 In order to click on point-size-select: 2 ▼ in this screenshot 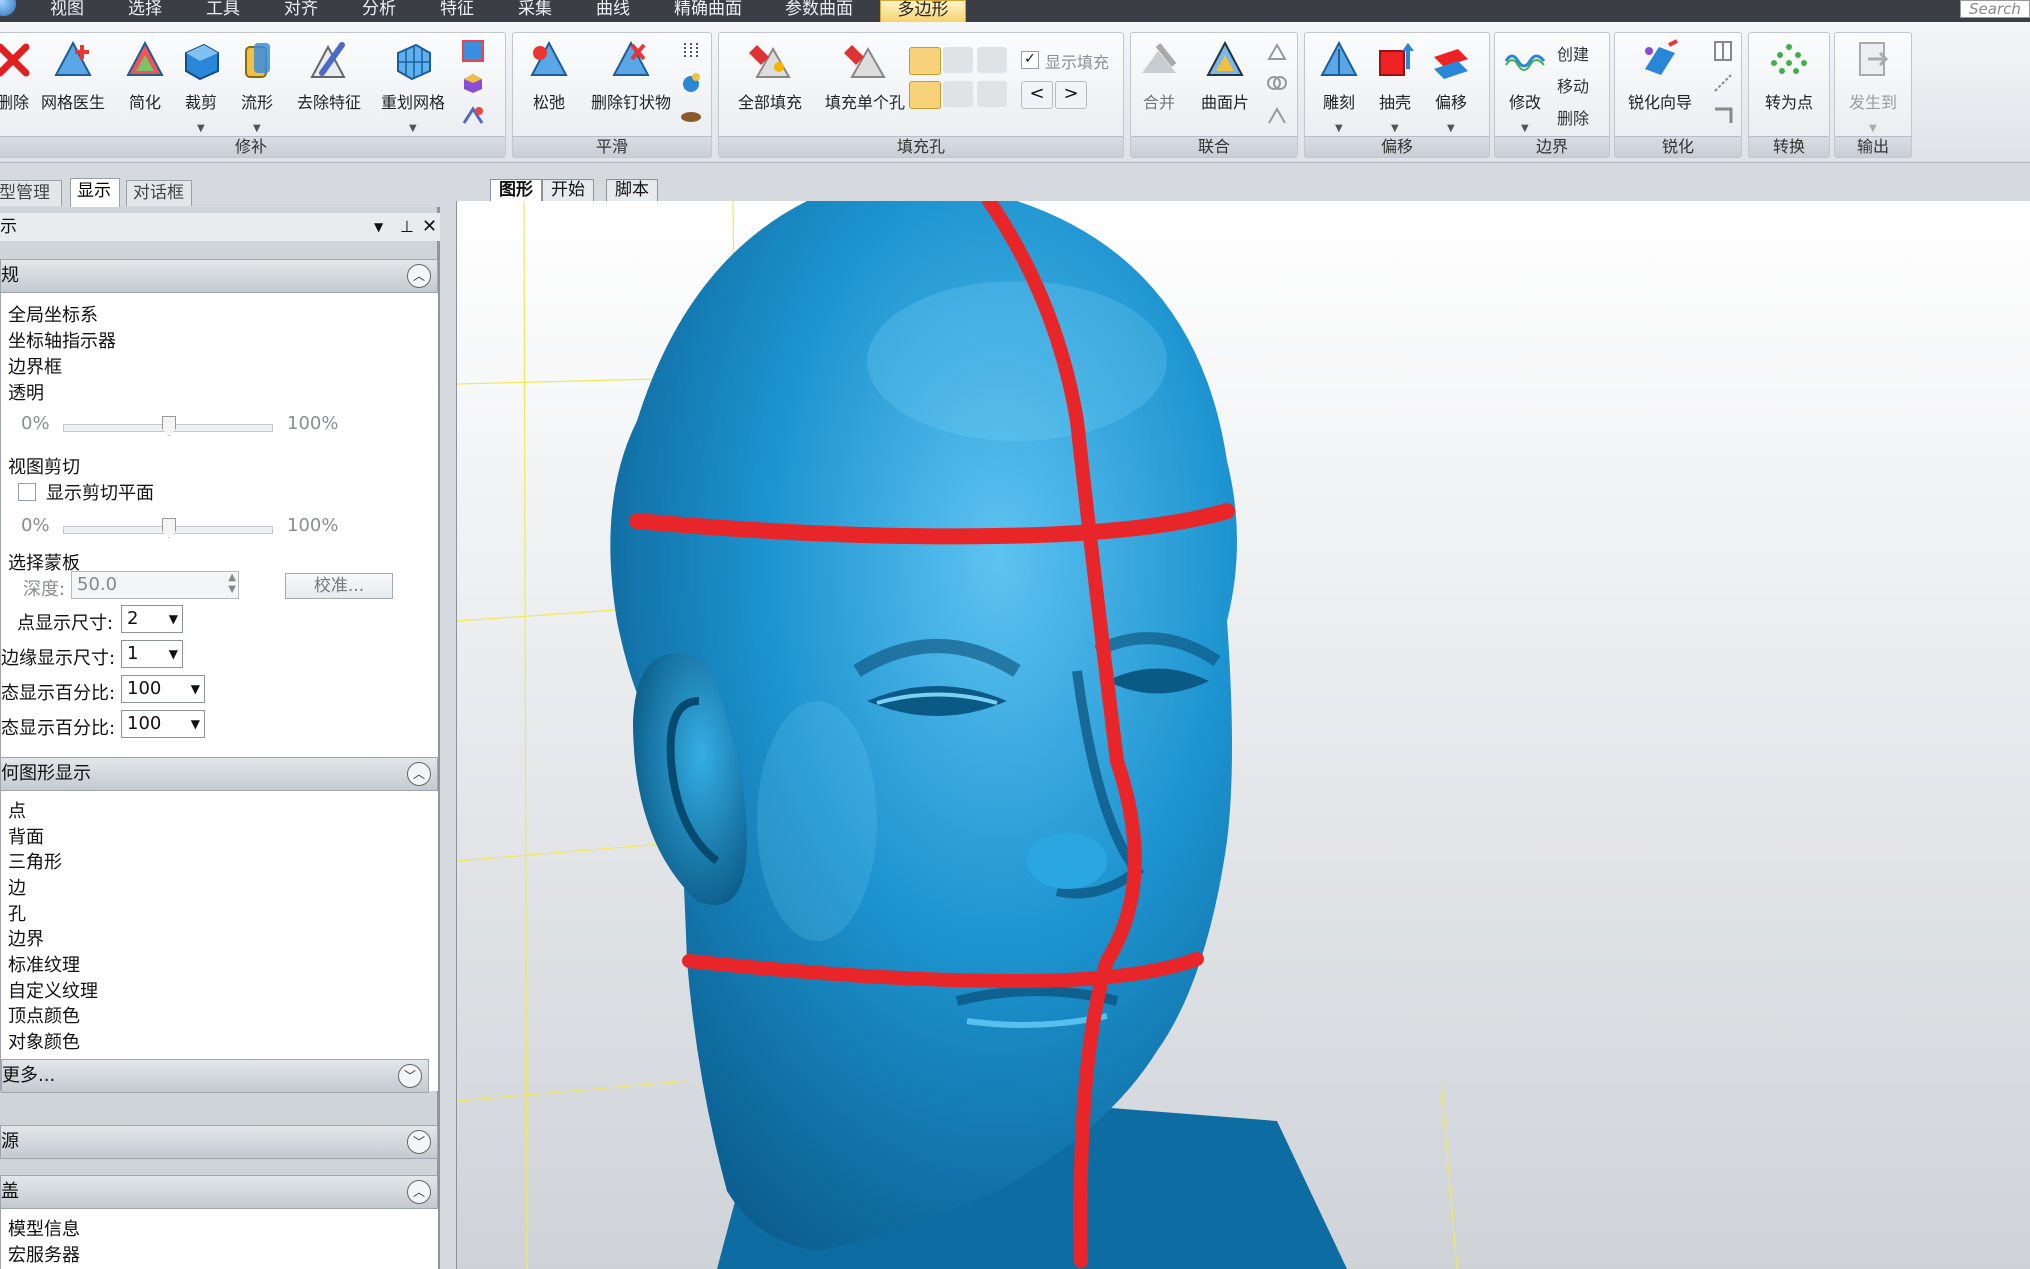, I will do `click(152, 619)`.